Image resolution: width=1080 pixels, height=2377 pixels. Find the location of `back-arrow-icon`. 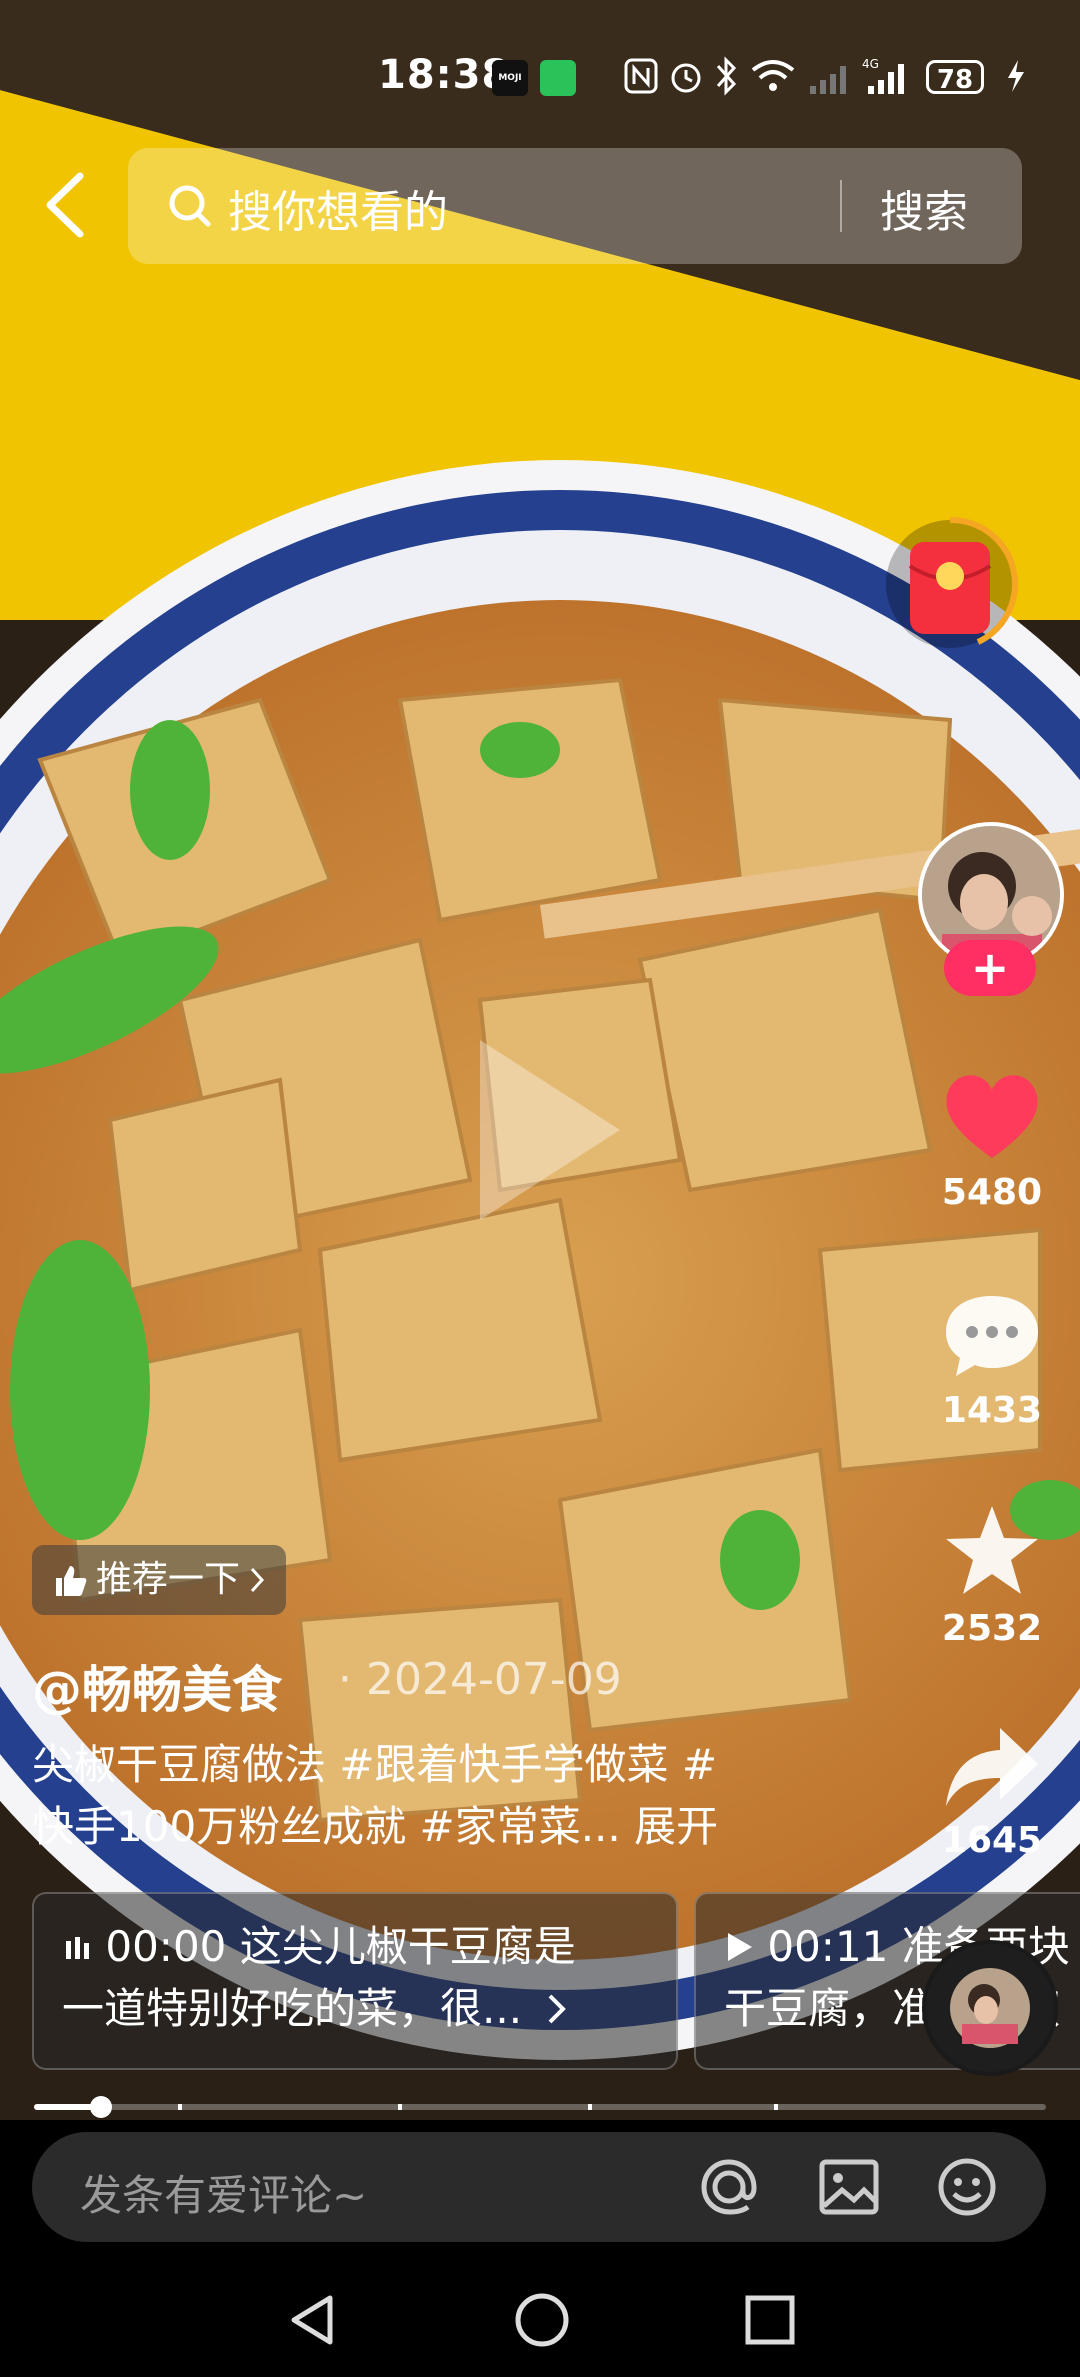

back-arrow-icon is located at coordinates (66, 205).